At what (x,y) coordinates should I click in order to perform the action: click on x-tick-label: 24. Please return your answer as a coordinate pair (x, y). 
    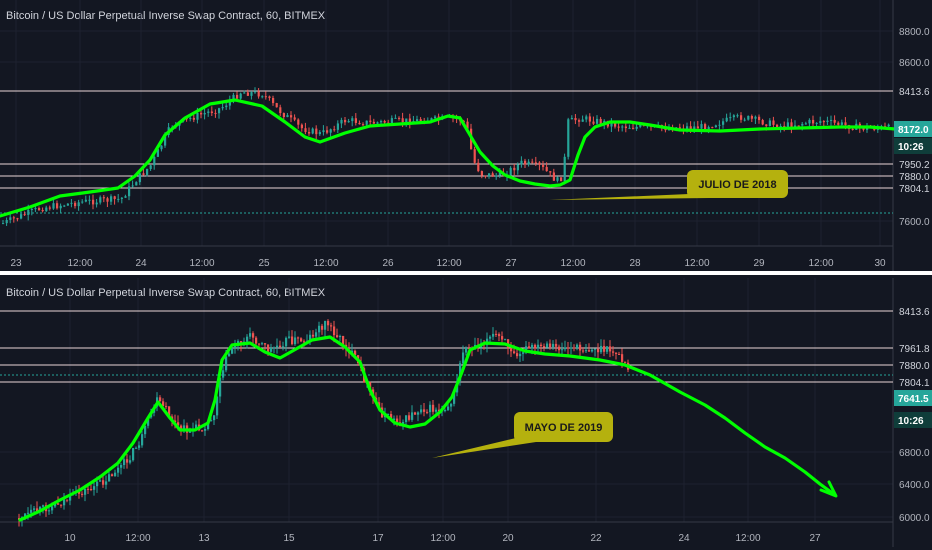
    Looking at the image, I should click on (141, 263).